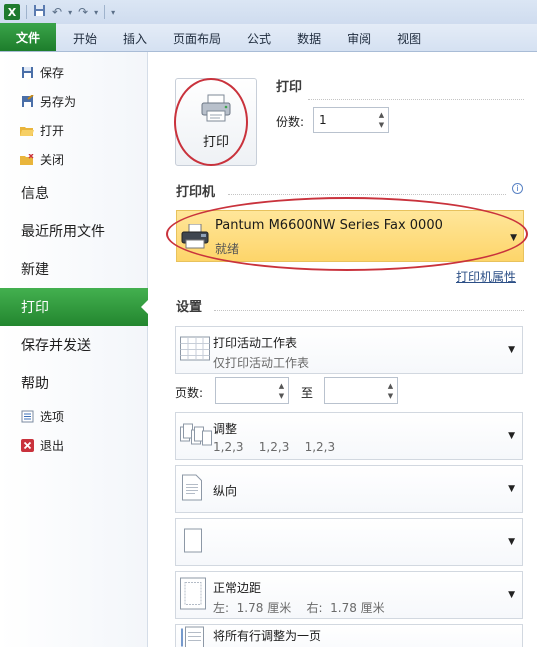 Image resolution: width=537 pixels, height=647 pixels. Describe the element at coordinates (290, 122) in the screenshot. I see `copies-label: 份数:` at that location.